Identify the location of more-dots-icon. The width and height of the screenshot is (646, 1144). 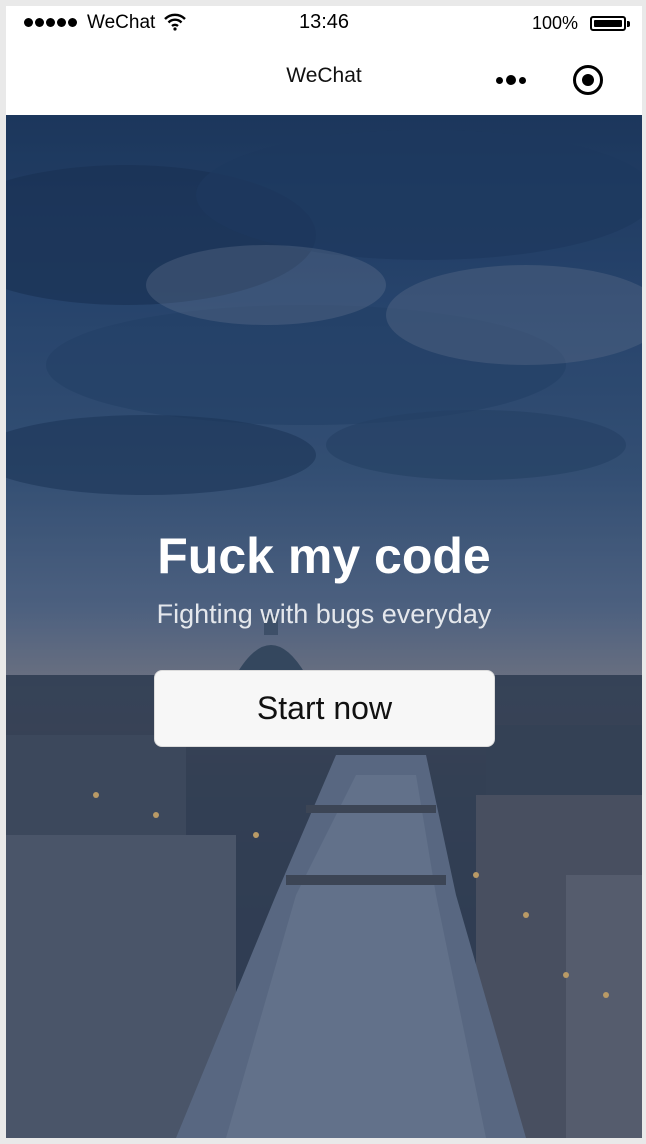
(516, 80).